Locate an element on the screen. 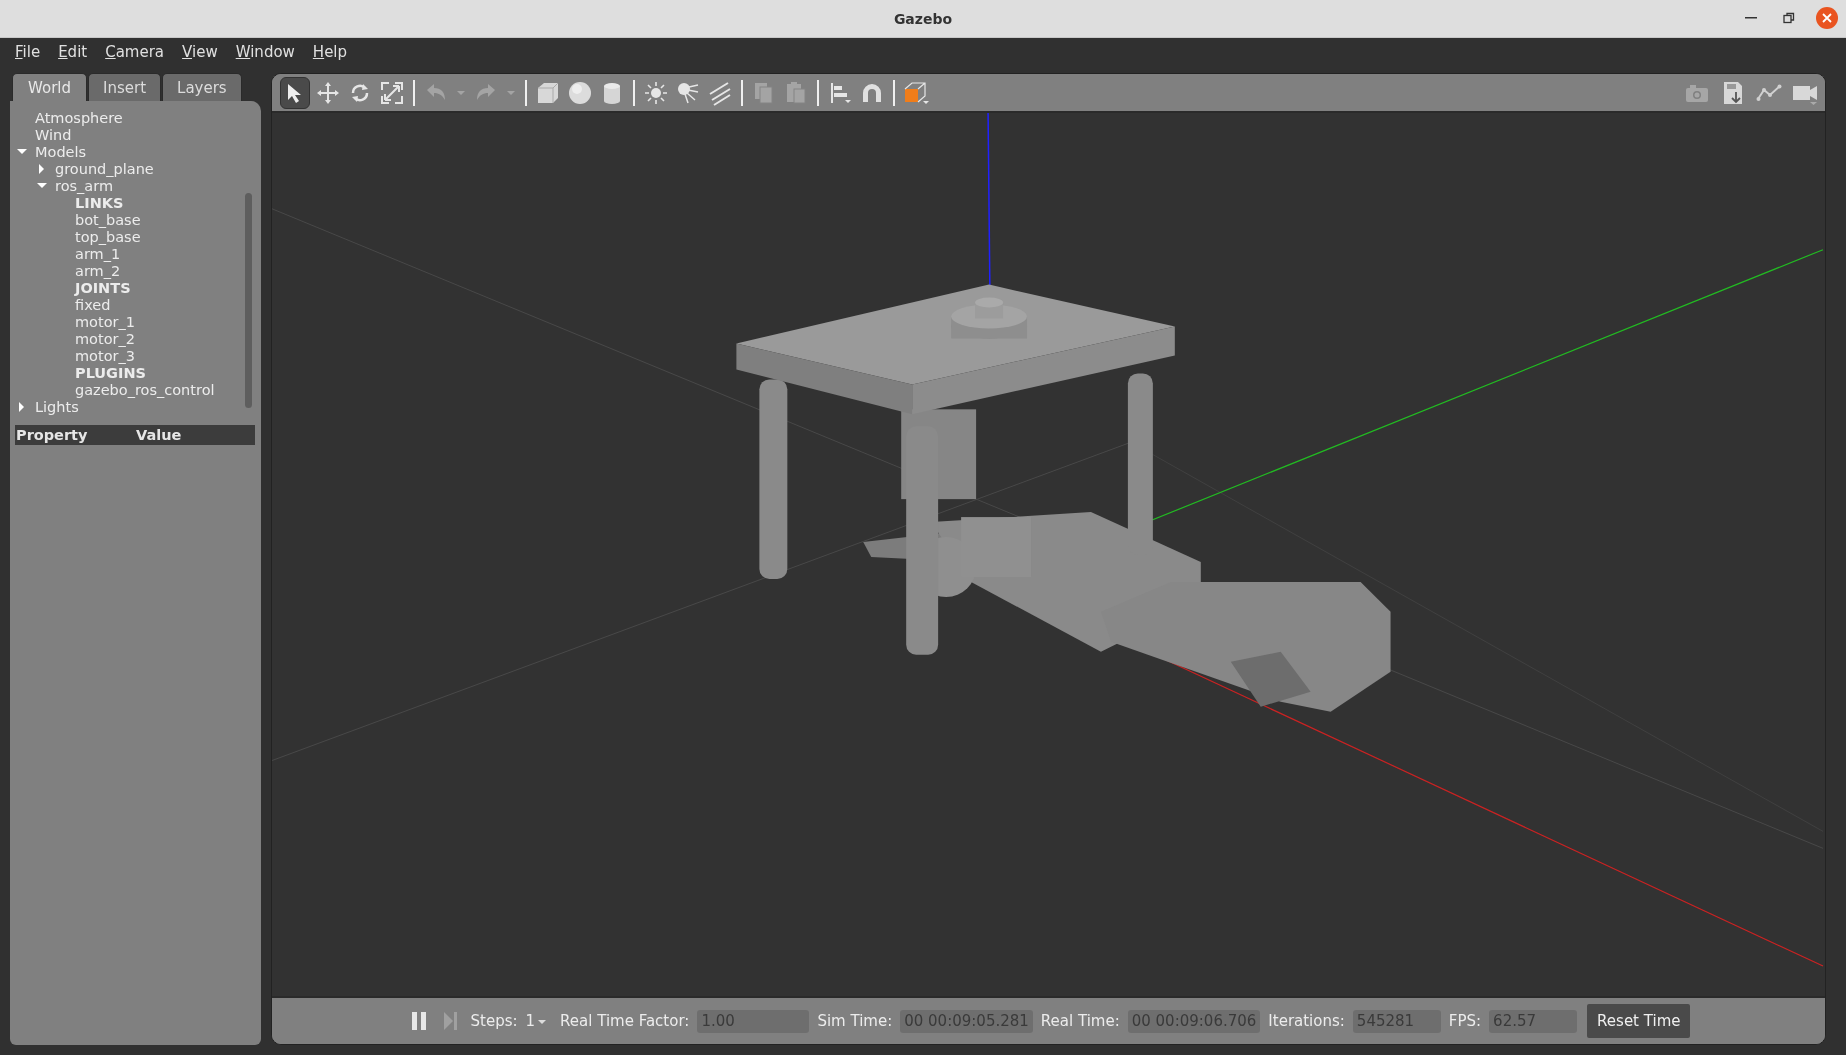 The width and height of the screenshot is (1846, 1055). column-header: Property is located at coordinates (52, 435).